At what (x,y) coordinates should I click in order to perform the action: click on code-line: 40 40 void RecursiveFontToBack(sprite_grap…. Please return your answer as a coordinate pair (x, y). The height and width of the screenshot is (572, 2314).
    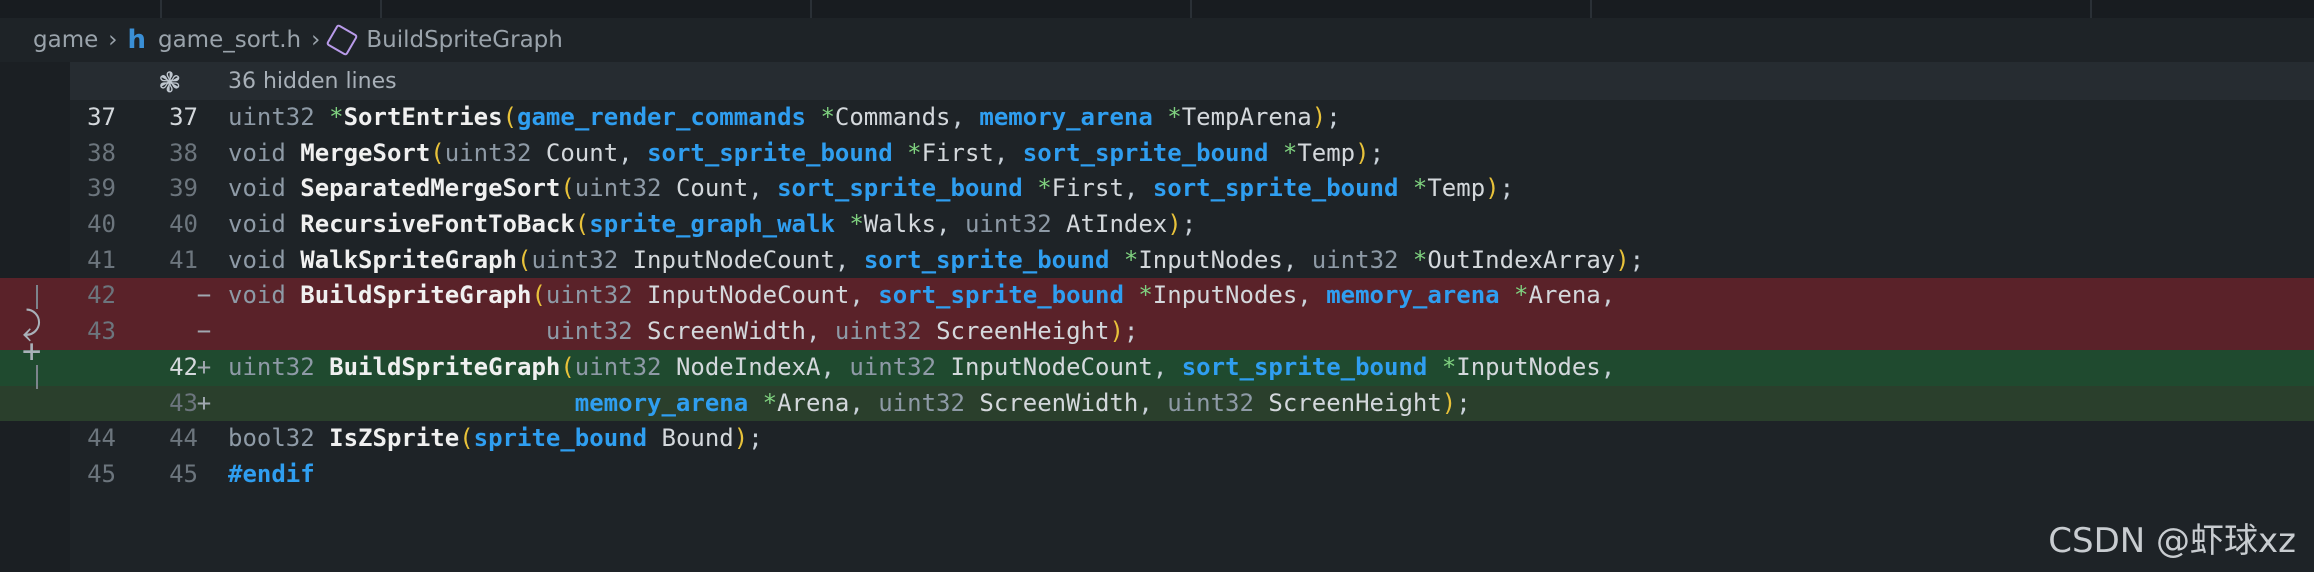
    Looking at the image, I should click on (1157, 225).